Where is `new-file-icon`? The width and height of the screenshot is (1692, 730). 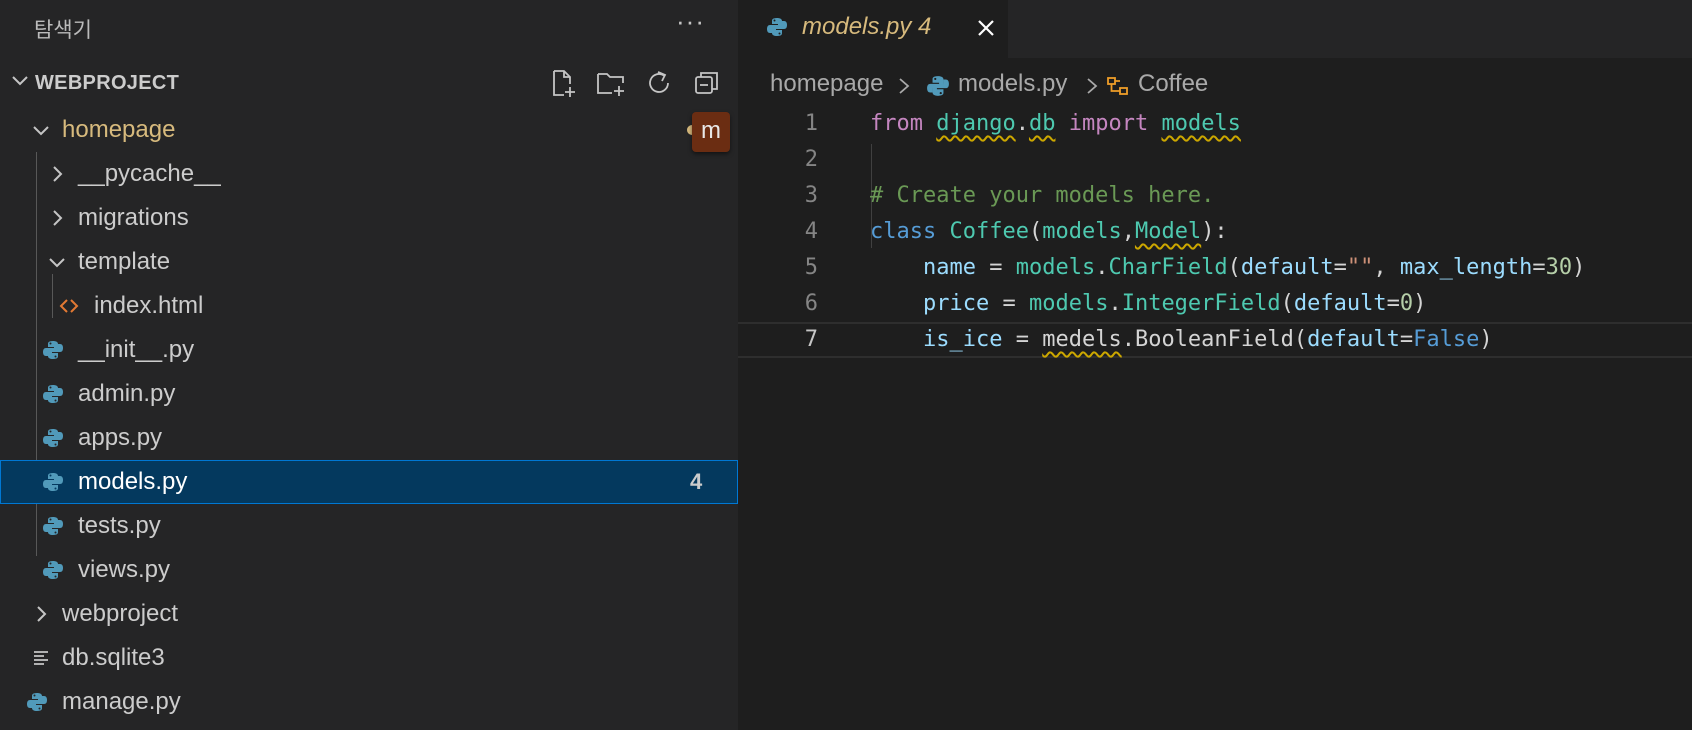 new-file-icon is located at coordinates (565, 85).